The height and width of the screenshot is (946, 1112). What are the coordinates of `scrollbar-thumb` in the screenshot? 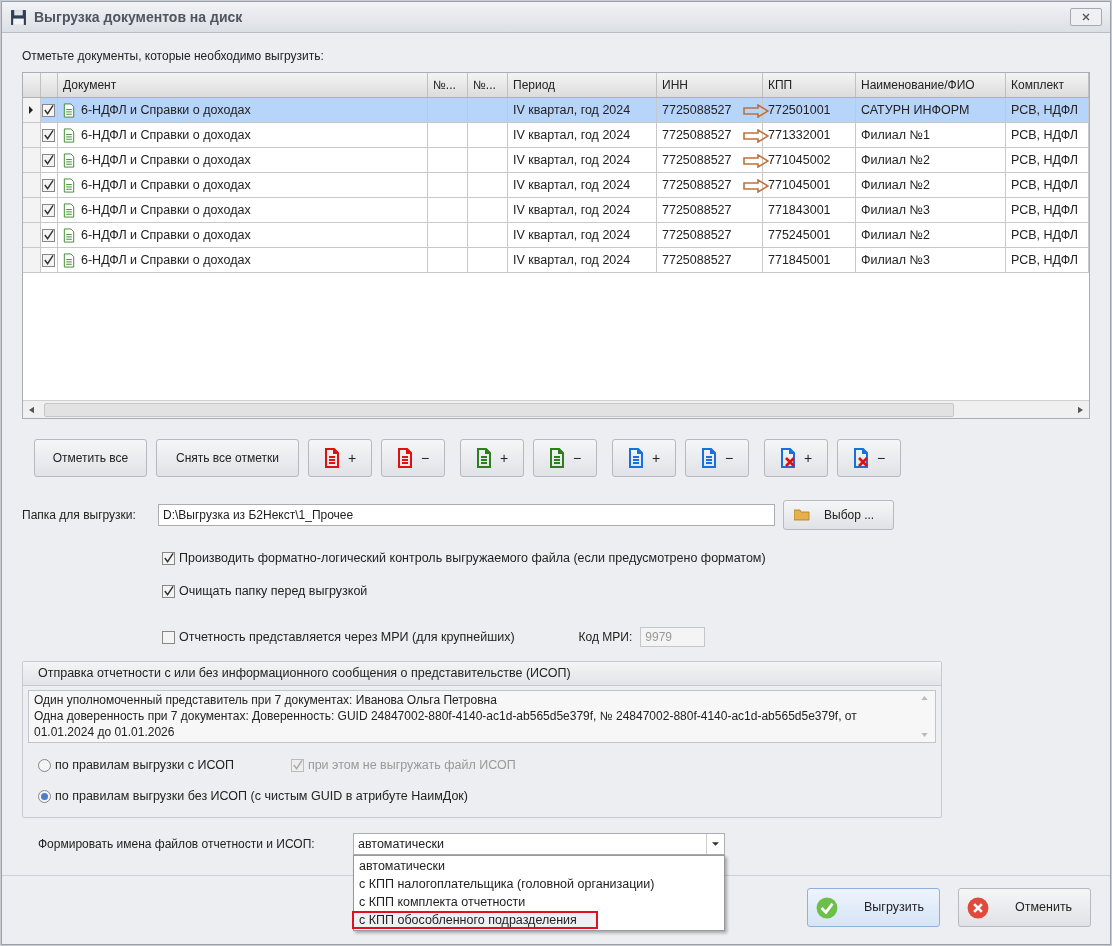 It's located at (499, 409).